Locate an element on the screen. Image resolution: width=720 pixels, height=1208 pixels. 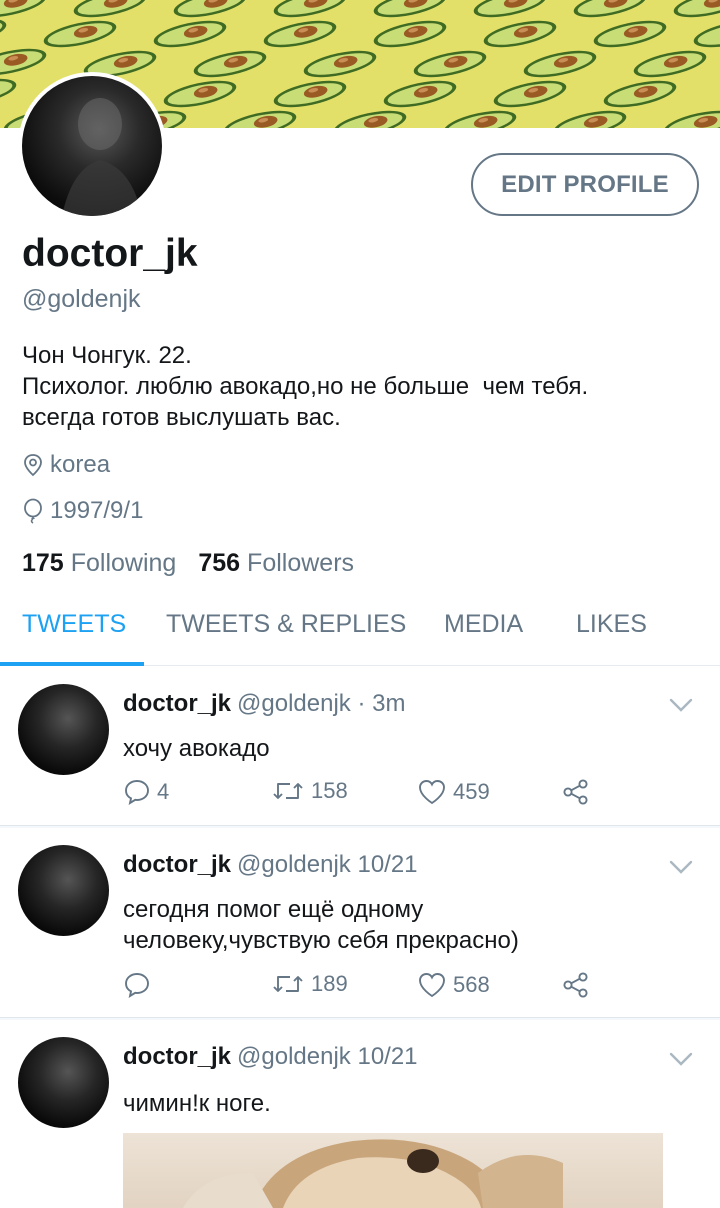
tweet-time: · 3m is located at coordinates (381, 703).